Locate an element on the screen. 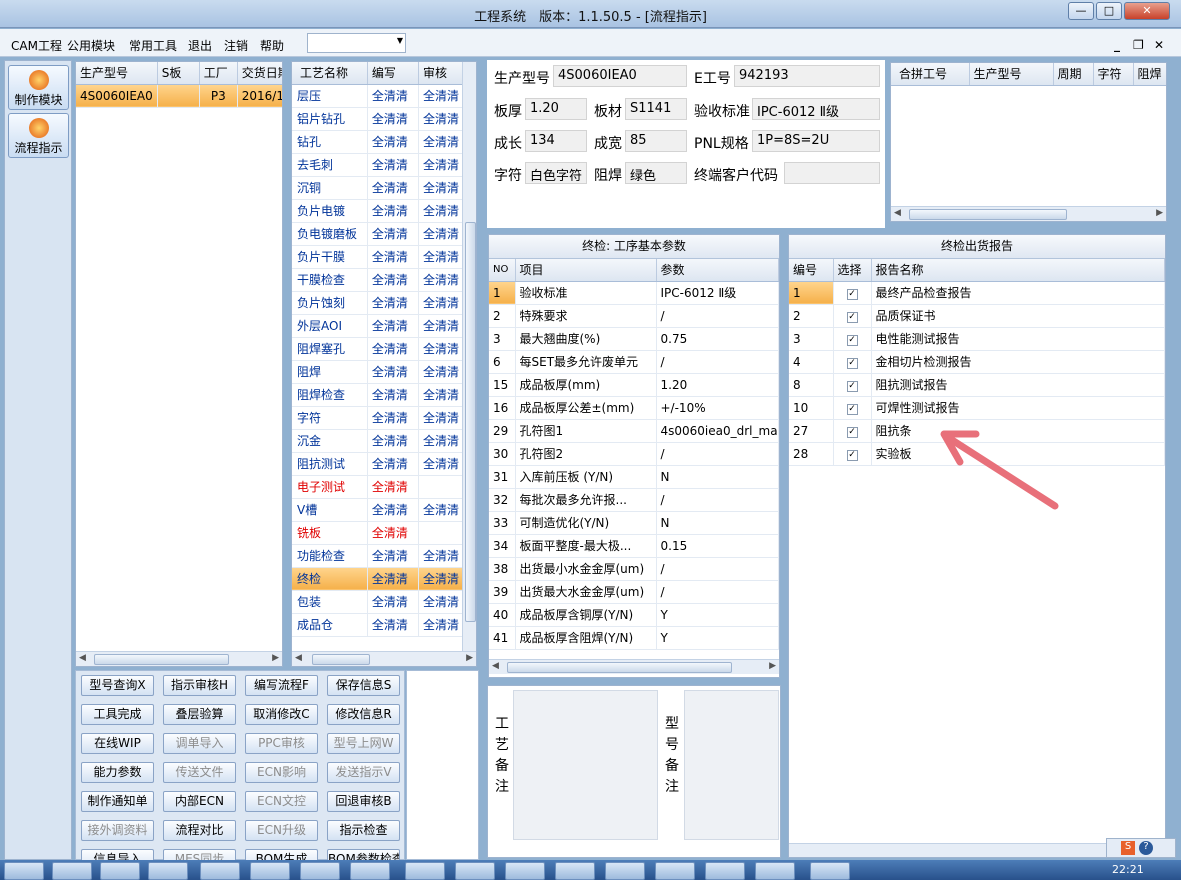 The width and height of the screenshot is (1181, 880). nav-flow-indicator: 流程指示 is located at coordinates (38, 135).